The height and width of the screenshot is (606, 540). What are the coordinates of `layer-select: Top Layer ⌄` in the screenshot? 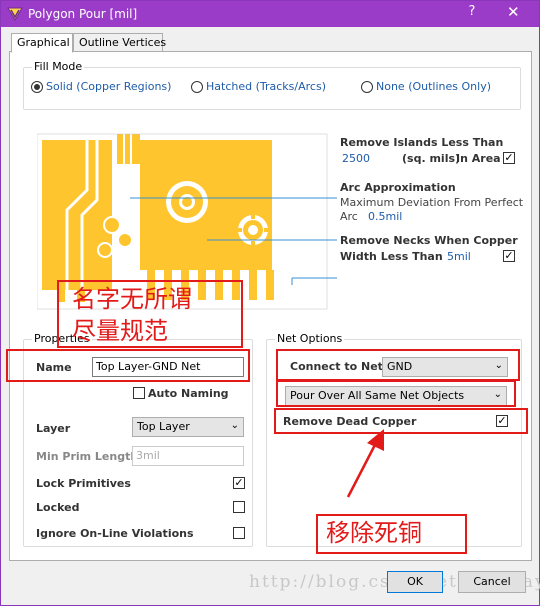 It's located at (188, 427).